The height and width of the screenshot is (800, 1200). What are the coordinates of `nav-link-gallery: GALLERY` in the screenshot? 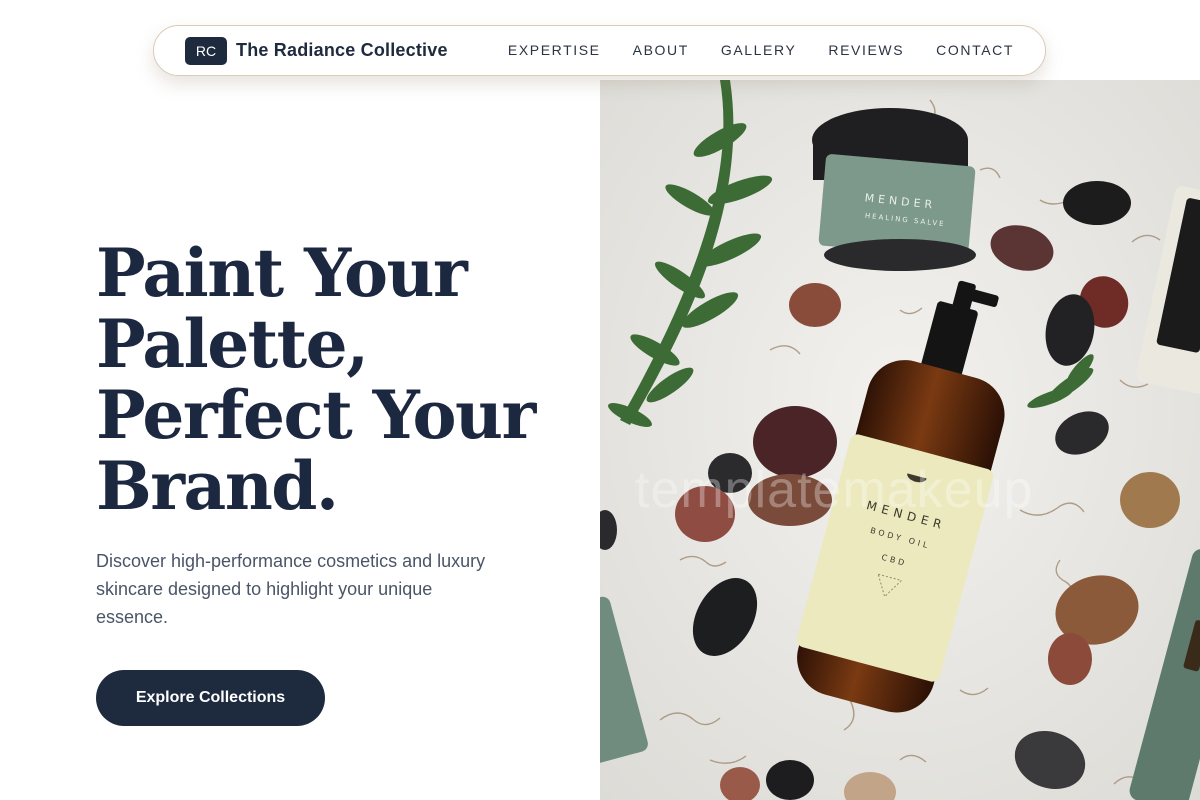 It's located at (759, 50).